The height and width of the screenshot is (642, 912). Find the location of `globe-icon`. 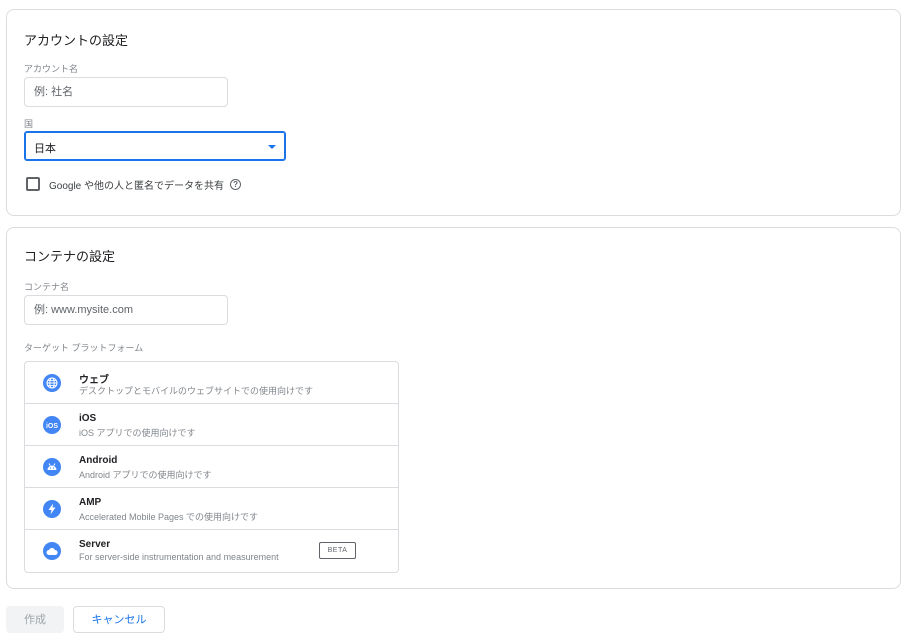

globe-icon is located at coordinates (52, 383).